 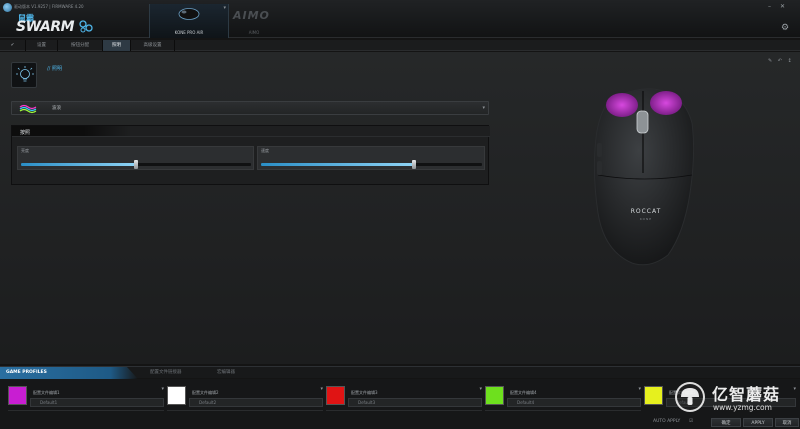 I want to click on main-tabs: ✔ 设置 按钮分配 照明 高级设置, so click(x=400, y=45).